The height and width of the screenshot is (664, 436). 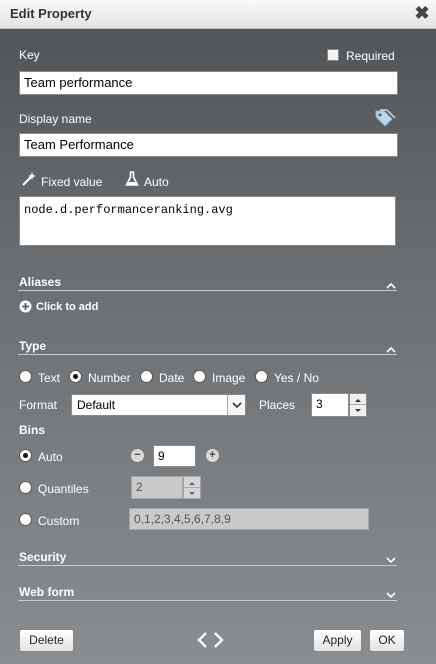 What do you see at coordinates (207, 290) in the screenshot?
I see `aliases-divider` at bounding box center [207, 290].